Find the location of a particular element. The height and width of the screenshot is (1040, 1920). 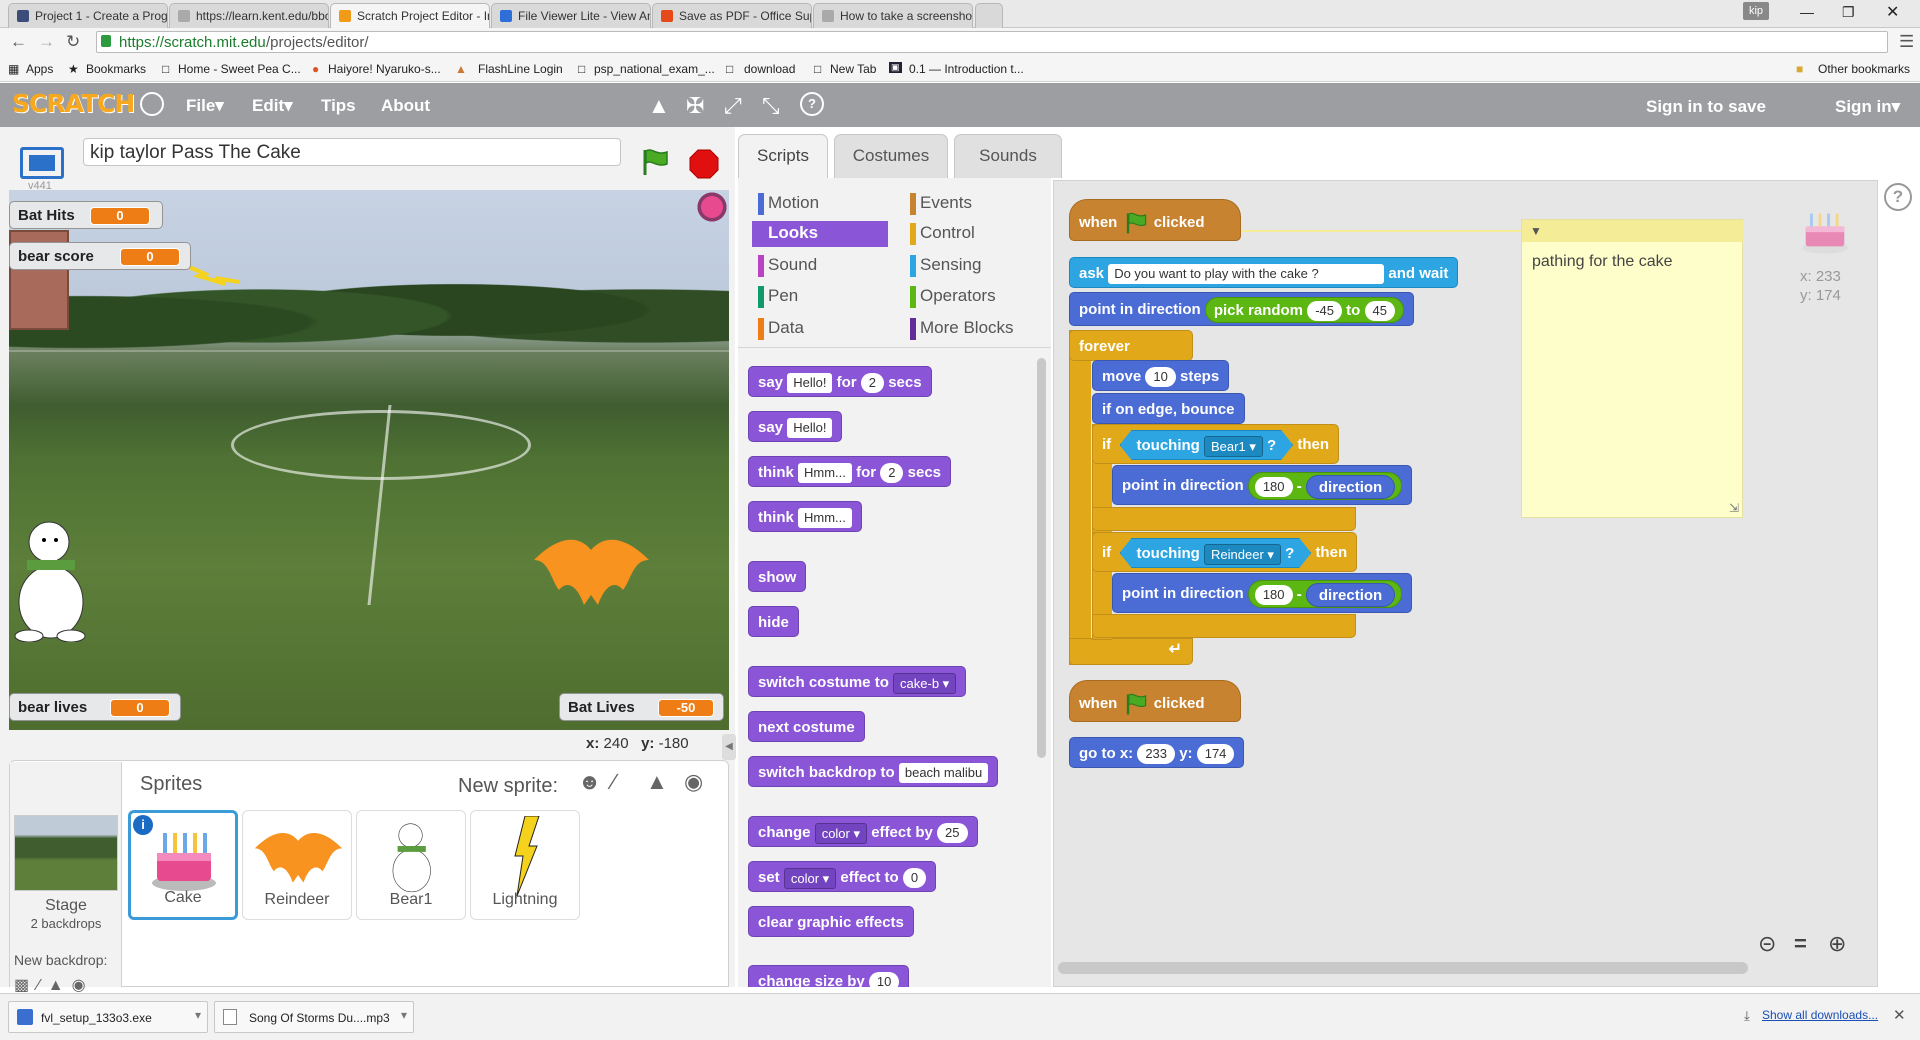

sprite-library-icon: ☻ is located at coordinates (591, 782).